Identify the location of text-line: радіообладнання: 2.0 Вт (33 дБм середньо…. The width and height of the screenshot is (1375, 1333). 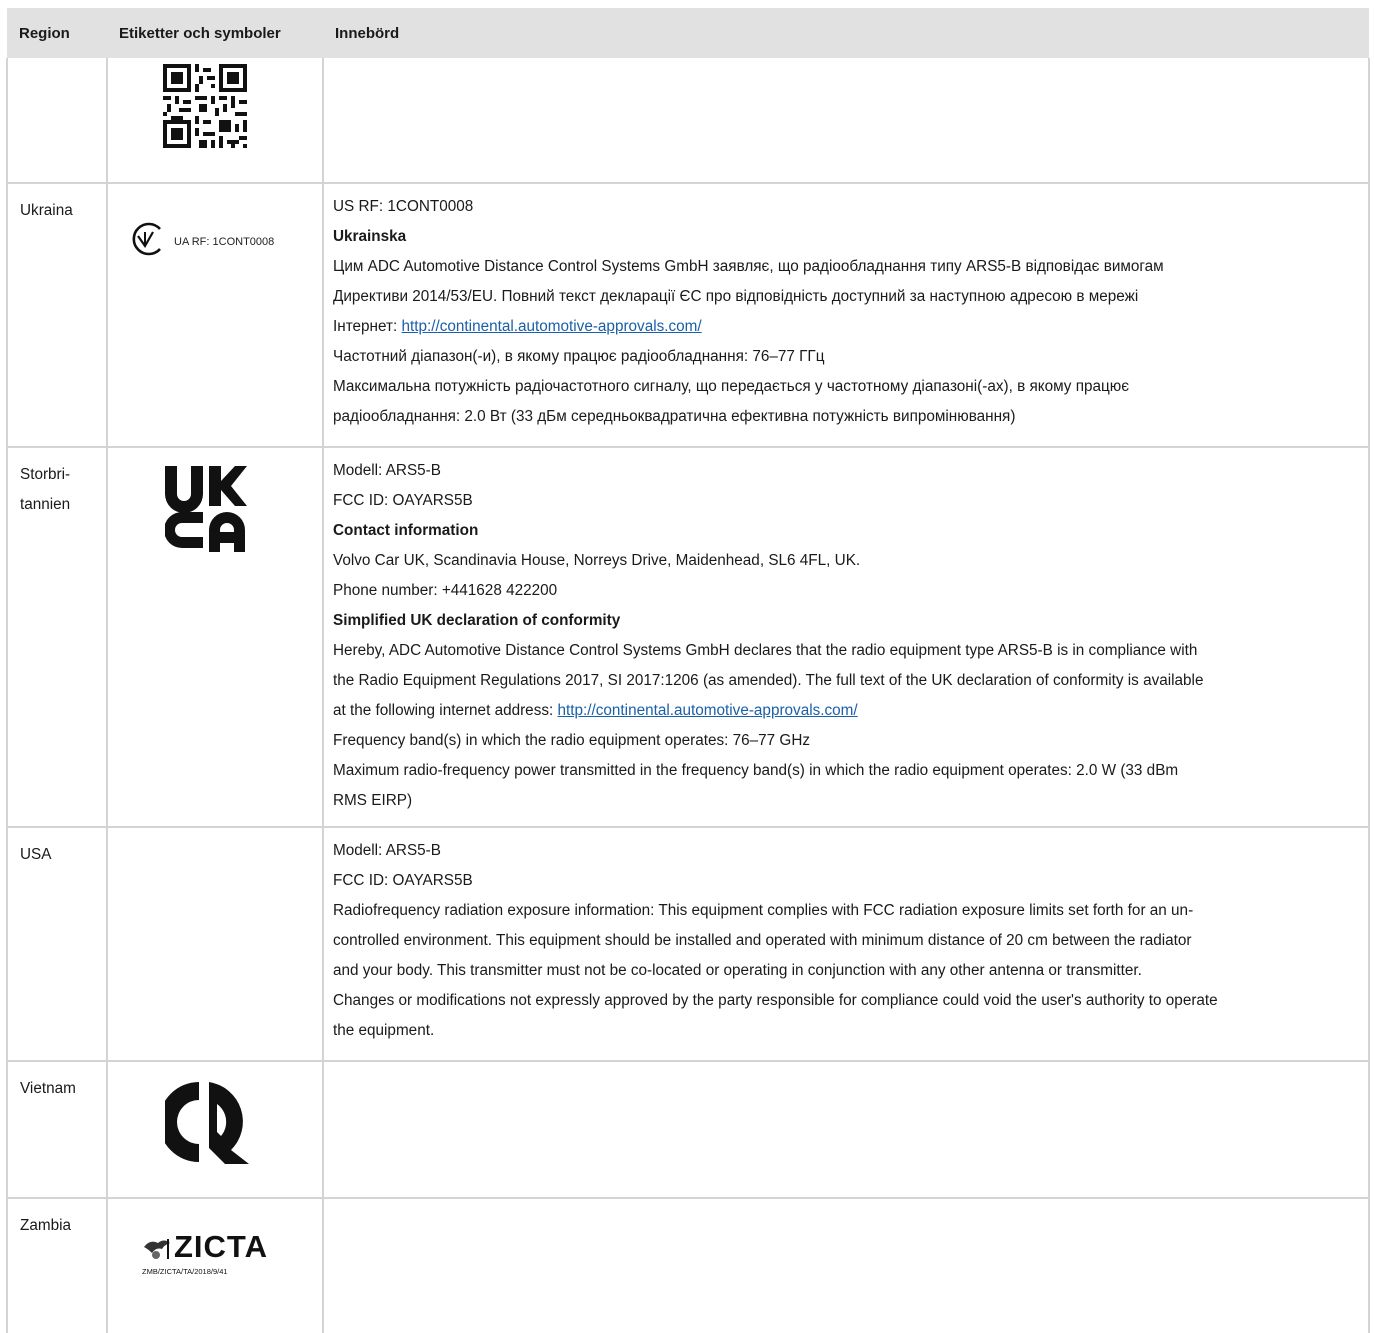
(674, 416).